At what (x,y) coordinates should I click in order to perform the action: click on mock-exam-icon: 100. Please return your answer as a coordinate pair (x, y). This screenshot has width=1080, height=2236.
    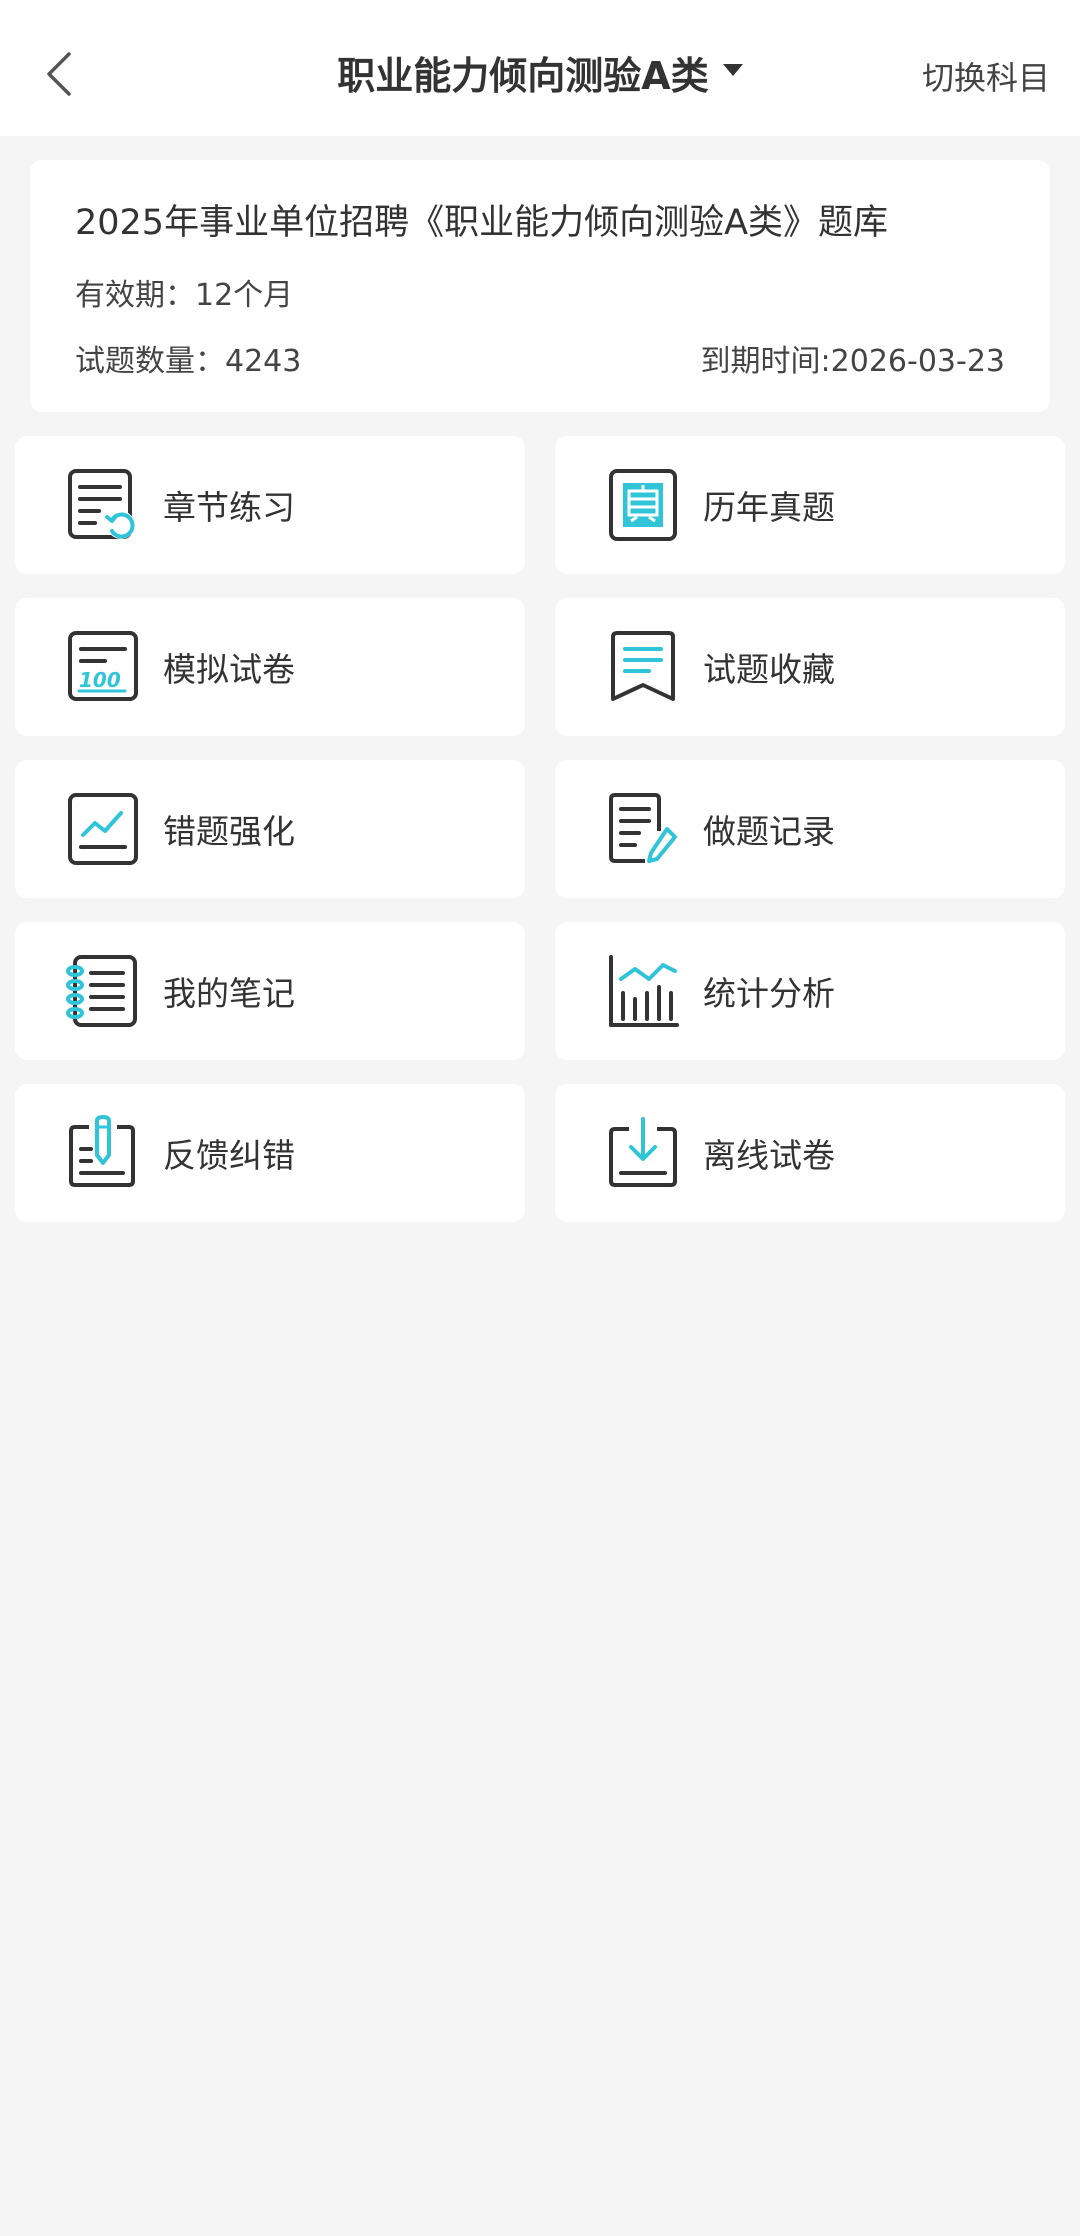
    Looking at the image, I should click on (103, 667).